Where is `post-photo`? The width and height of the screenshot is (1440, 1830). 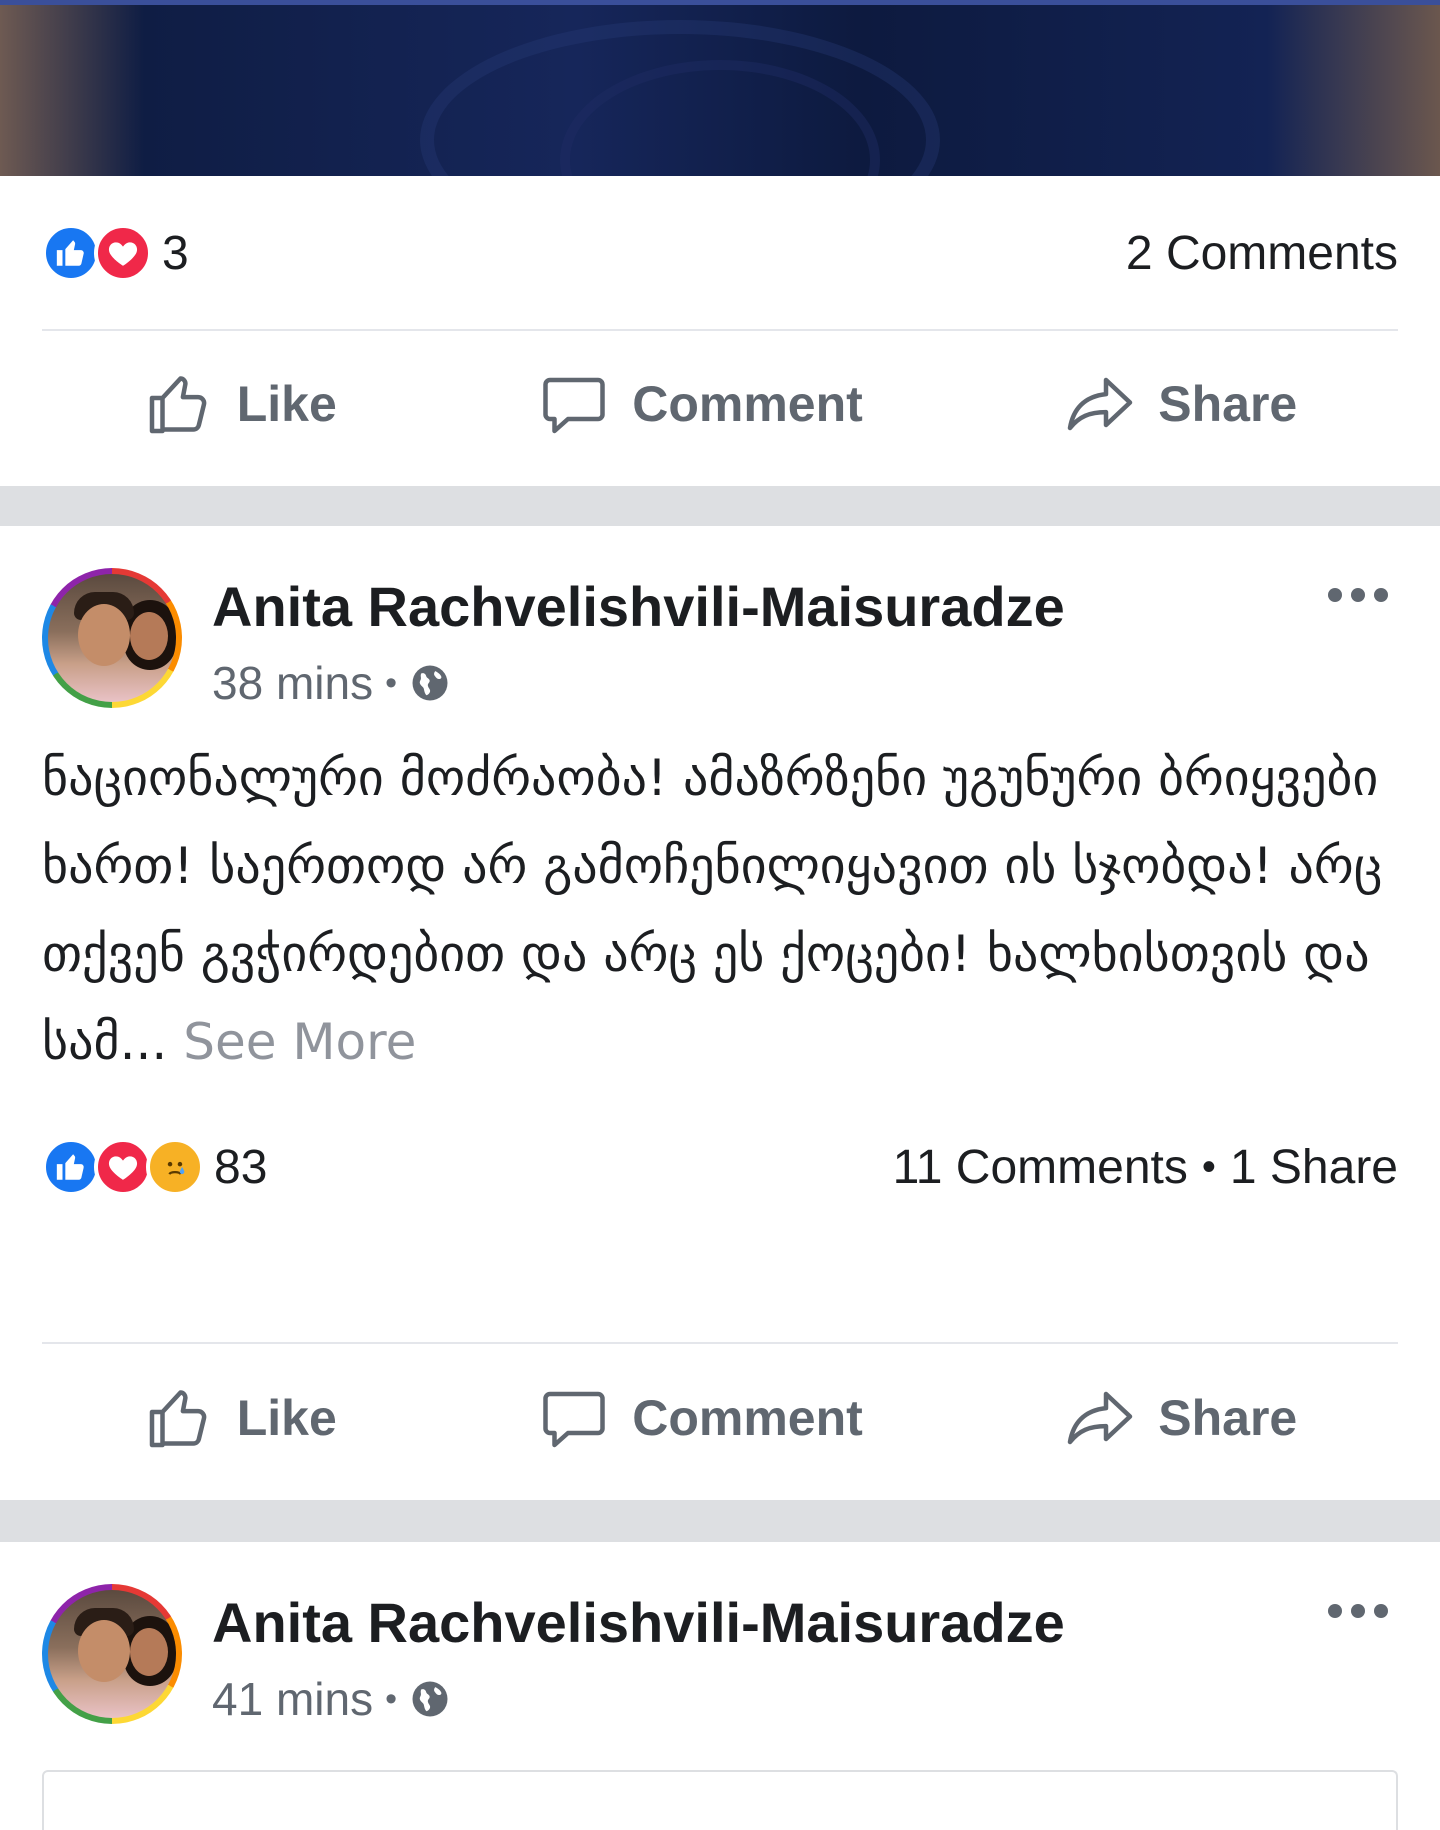
post-photo is located at coordinates (720, 88).